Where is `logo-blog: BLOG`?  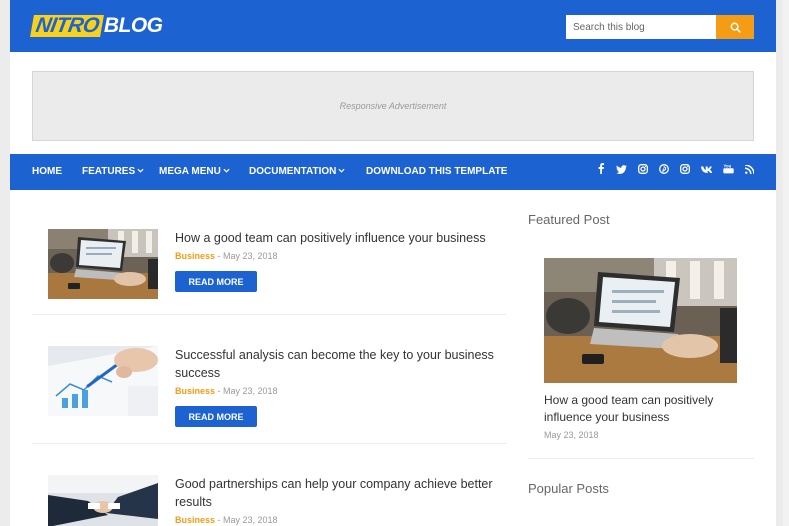
logo-blog: BLOG is located at coordinates (133, 25).